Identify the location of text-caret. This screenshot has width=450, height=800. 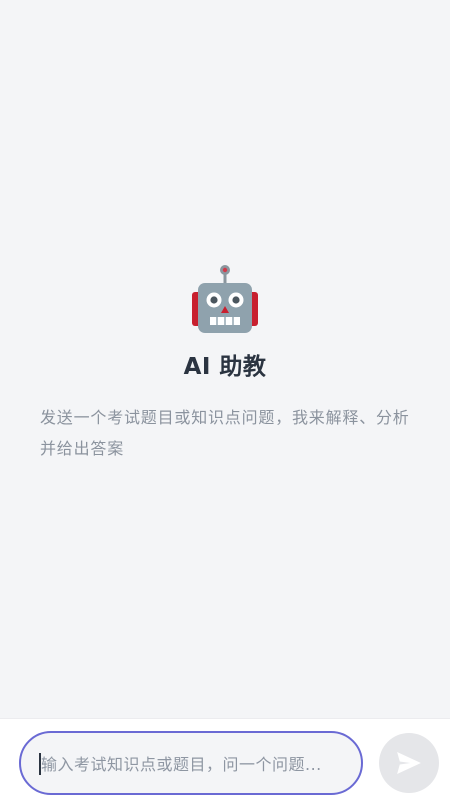
(40, 764).